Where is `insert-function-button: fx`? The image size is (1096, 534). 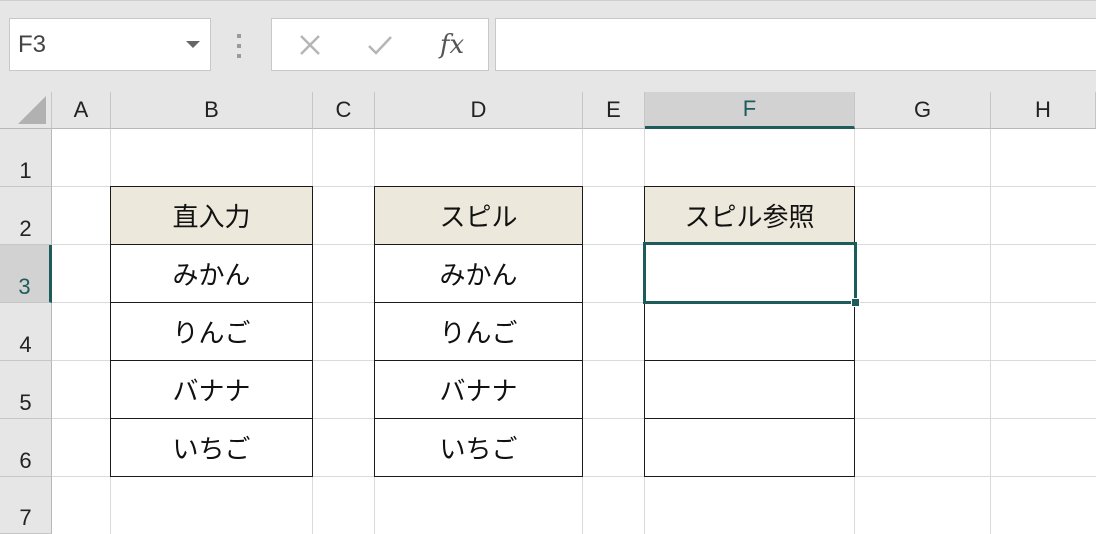
insert-function-button: fx is located at coordinates (452, 44).